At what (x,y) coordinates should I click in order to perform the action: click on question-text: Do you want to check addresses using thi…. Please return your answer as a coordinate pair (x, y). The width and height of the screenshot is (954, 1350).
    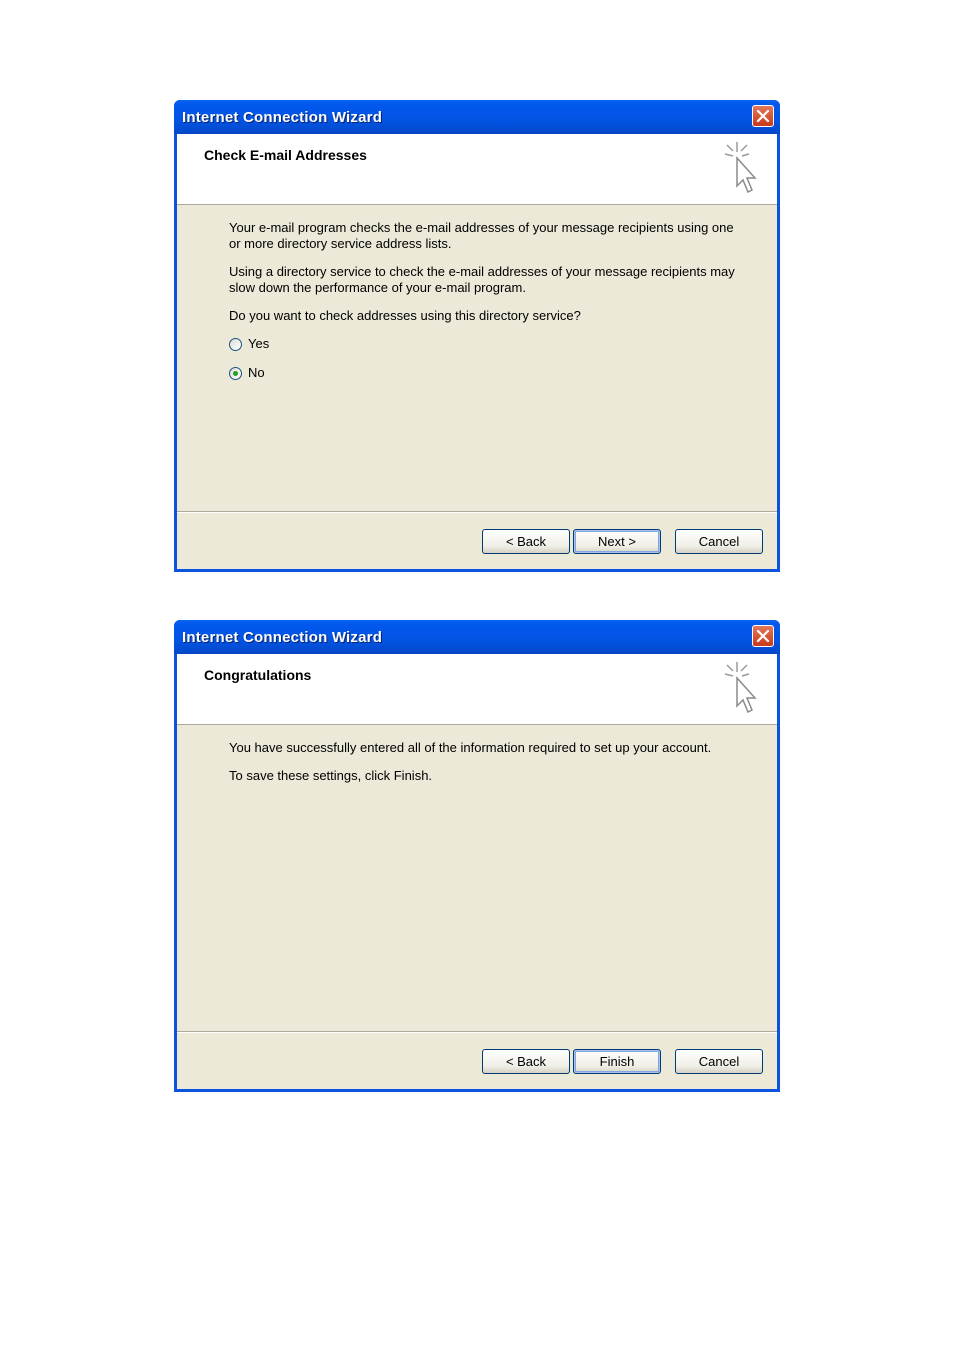
    Looking at the image, I should click on (405, 315).